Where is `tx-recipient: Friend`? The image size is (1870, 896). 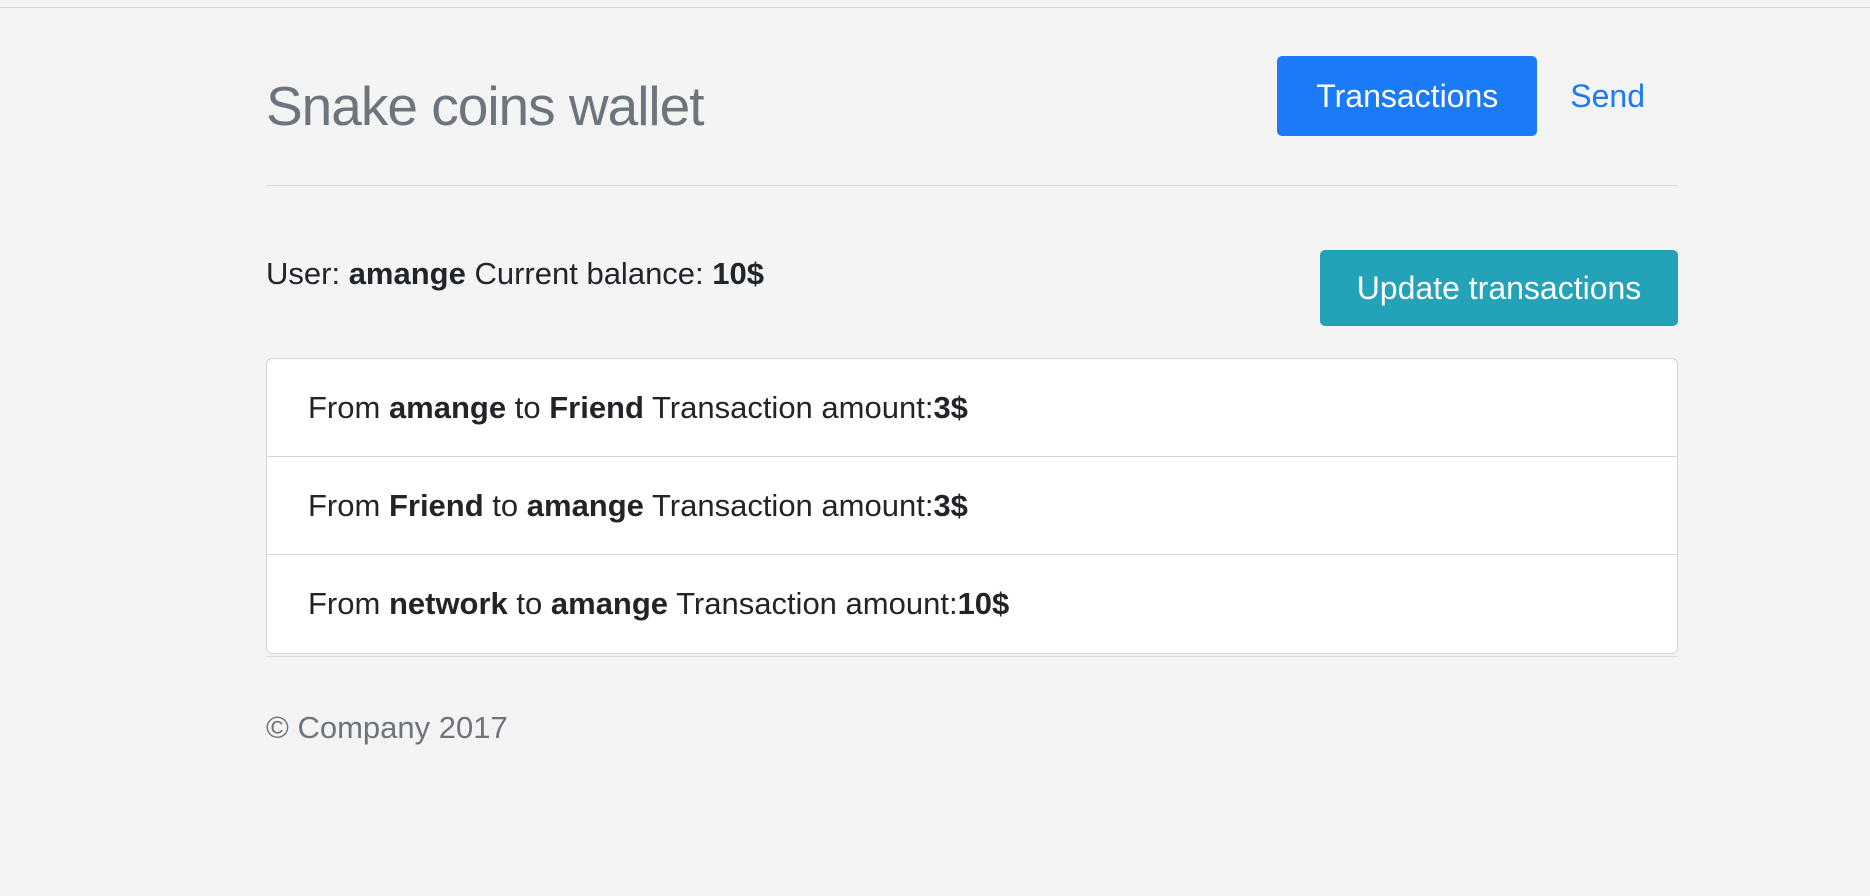 tx-recipient: Friend is located at coordinates (596, 407).